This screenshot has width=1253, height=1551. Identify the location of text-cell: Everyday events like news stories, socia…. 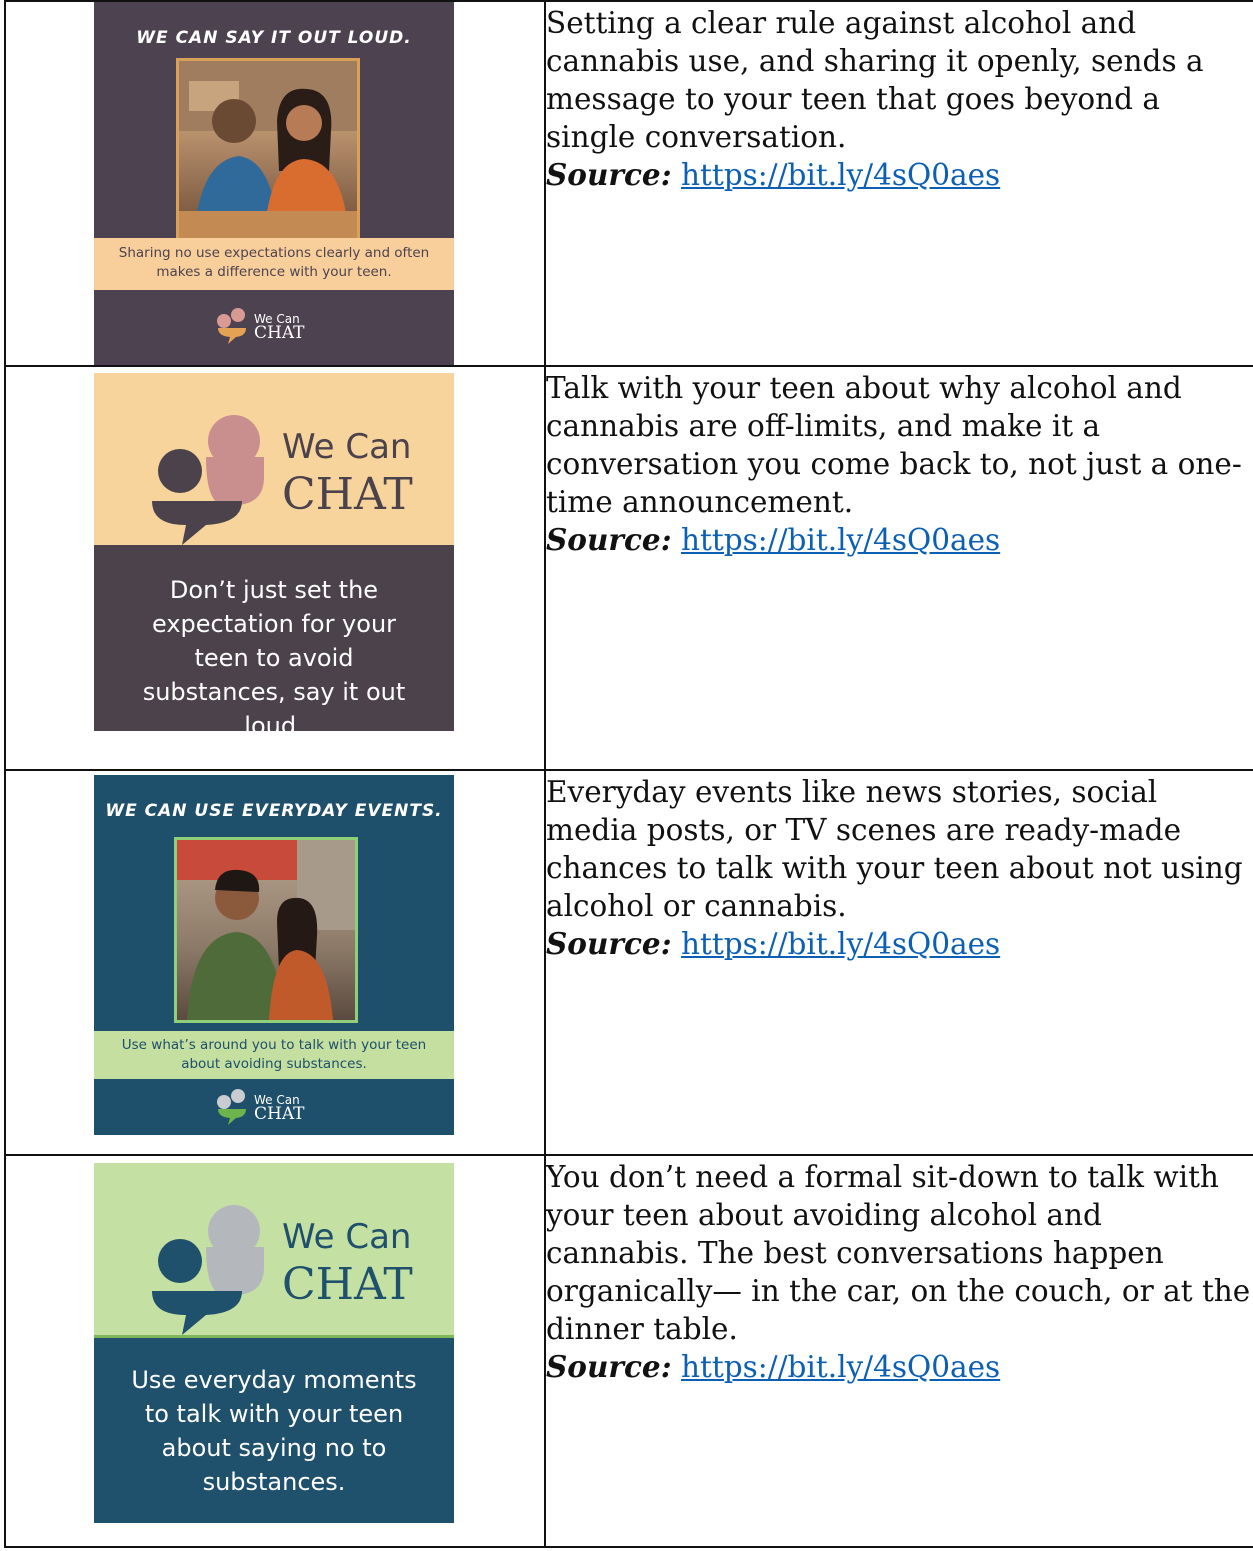
(898, 962).